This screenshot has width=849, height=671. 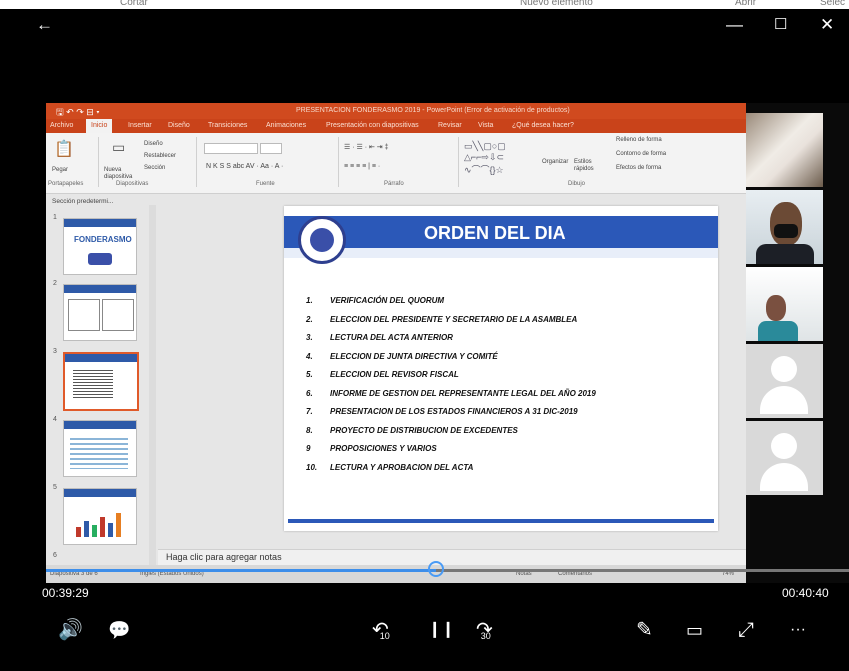 I want to click on rewind-seconds: 10, so click(x=384, y=636).